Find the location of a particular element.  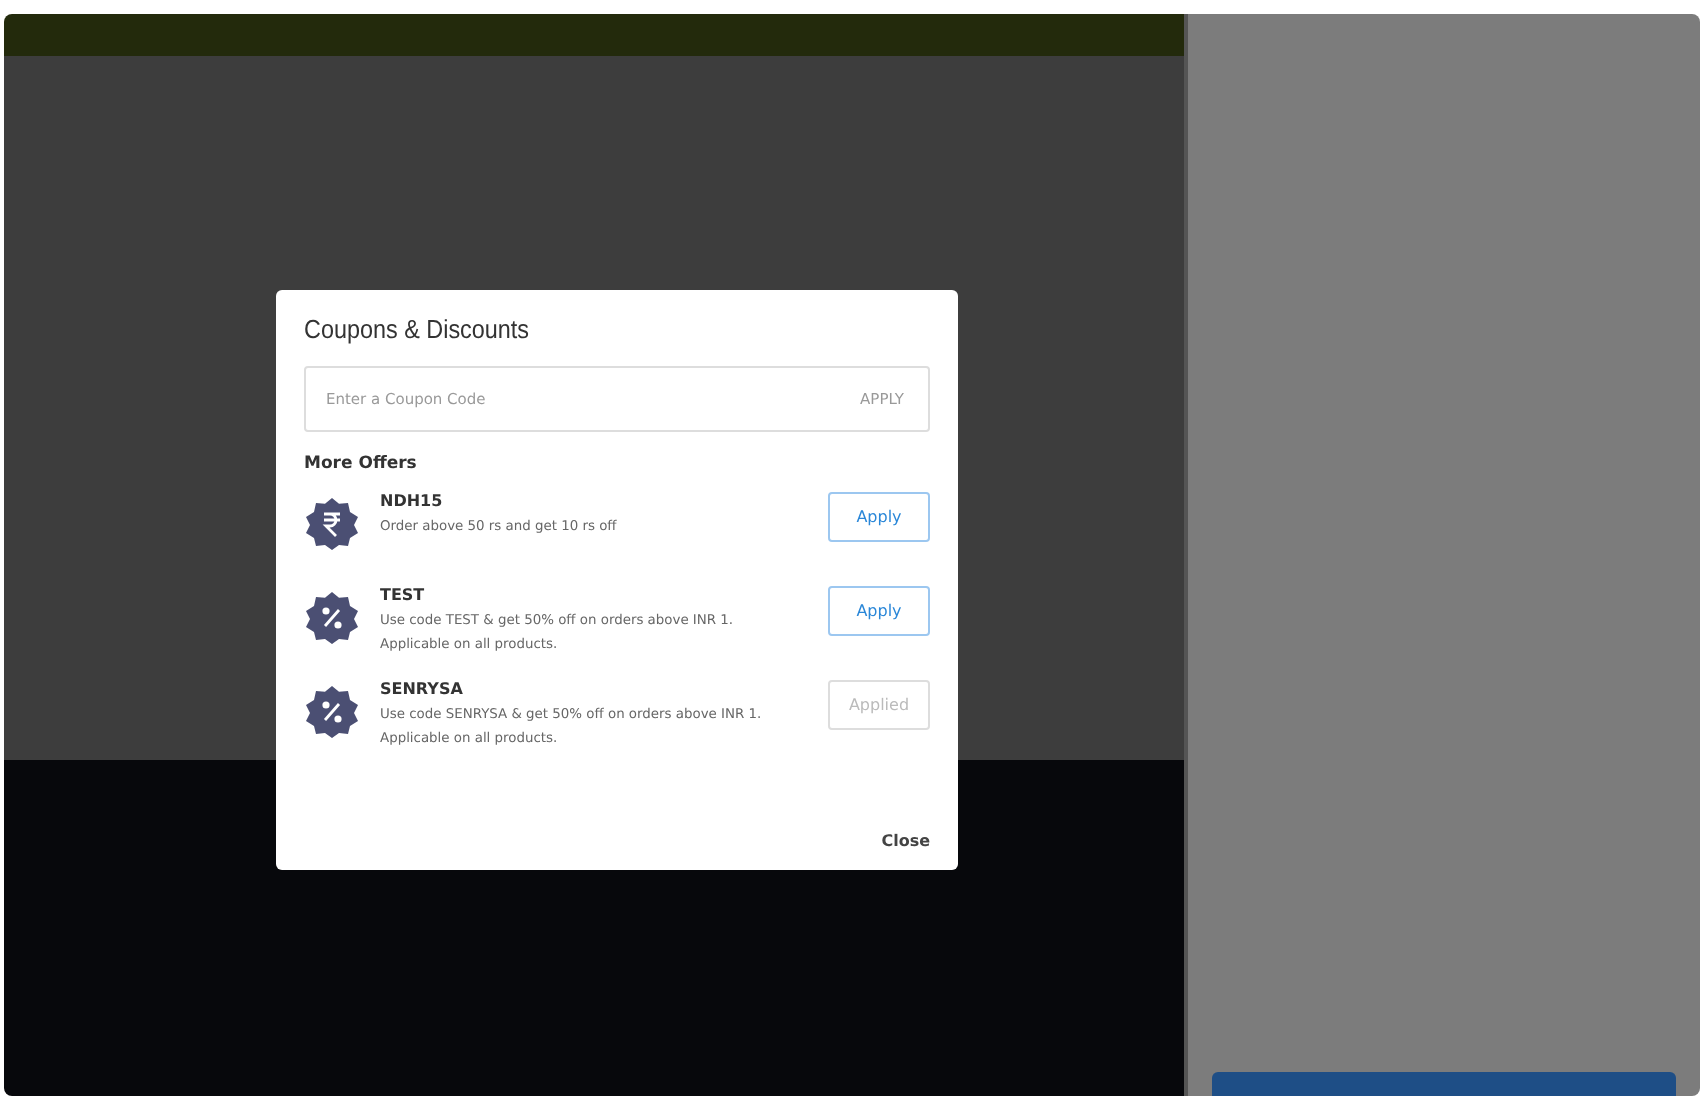

dialog-title: Coupons & Discounts is located at coordinates (418, 329).